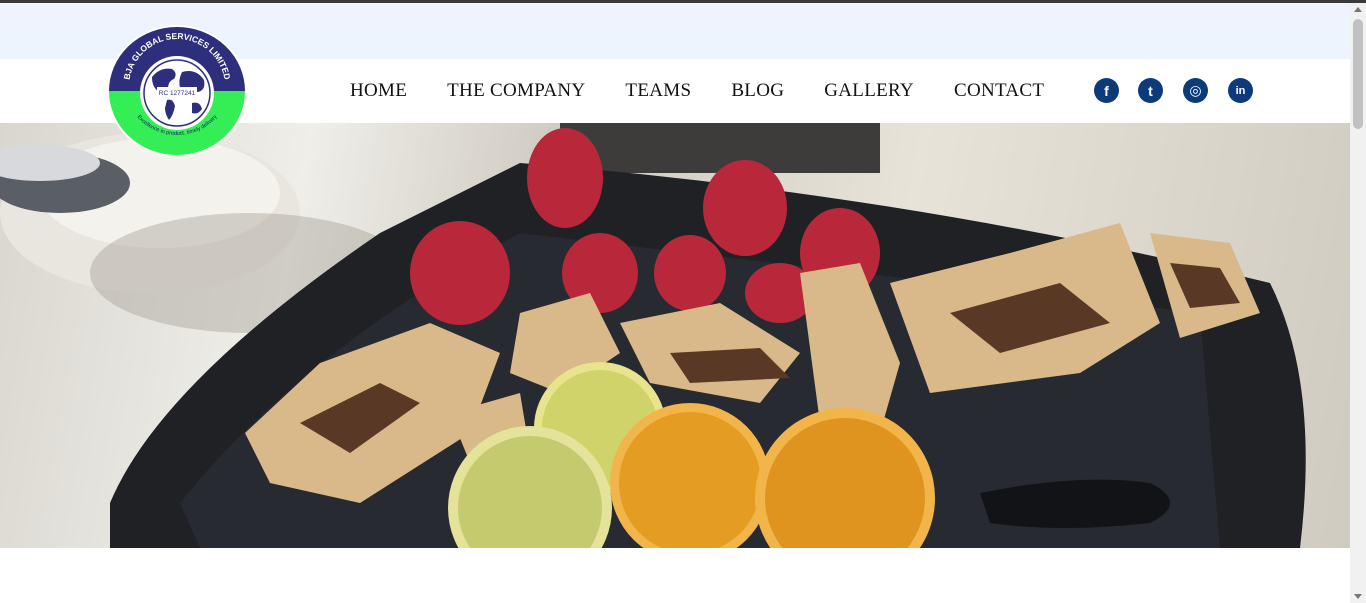  Describe the element at coordinates (1195, 90) in the screenshot. I see `instagram-icon: ◎` at that location.